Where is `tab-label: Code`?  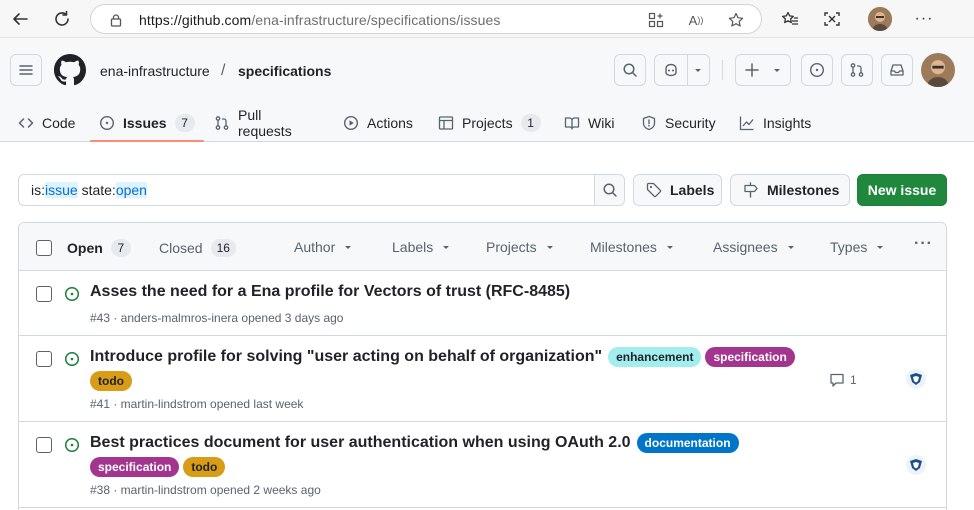 tab-label: Code is located at coordinates (59, 123).